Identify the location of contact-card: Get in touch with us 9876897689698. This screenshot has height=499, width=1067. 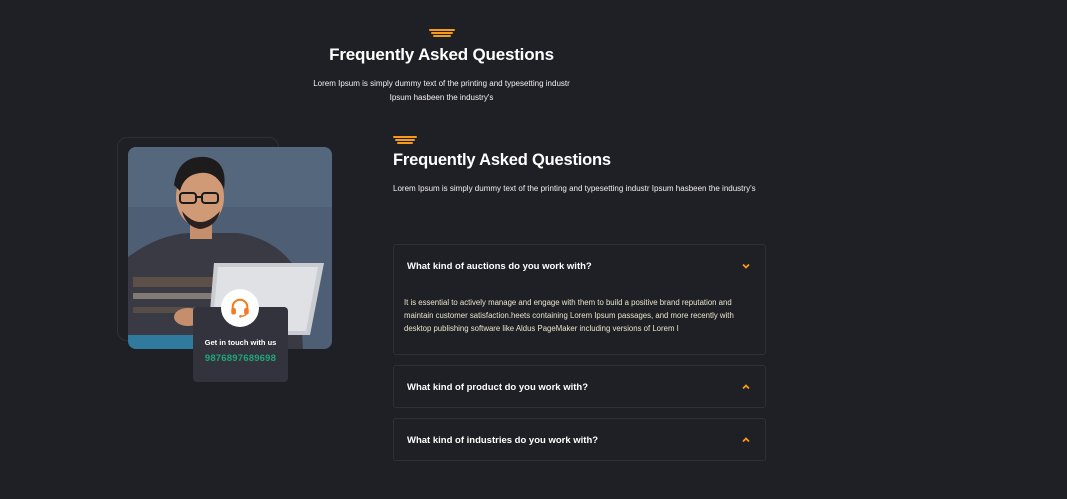
(240, 335).